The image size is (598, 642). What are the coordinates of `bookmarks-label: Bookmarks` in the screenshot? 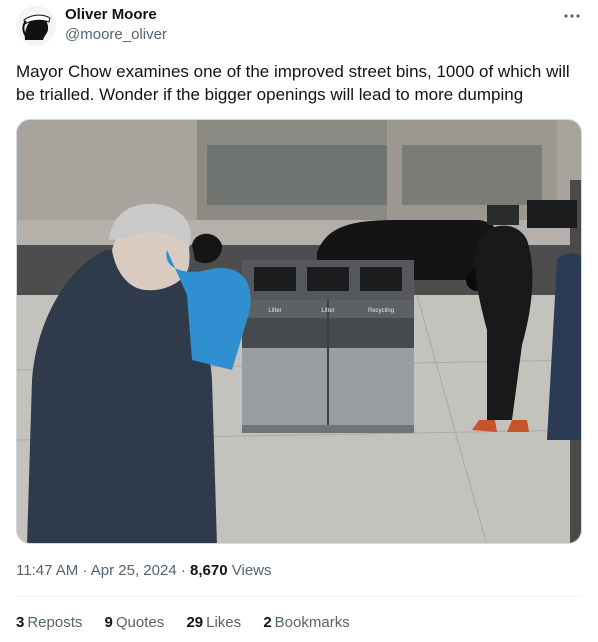 It's located at (312, 622).